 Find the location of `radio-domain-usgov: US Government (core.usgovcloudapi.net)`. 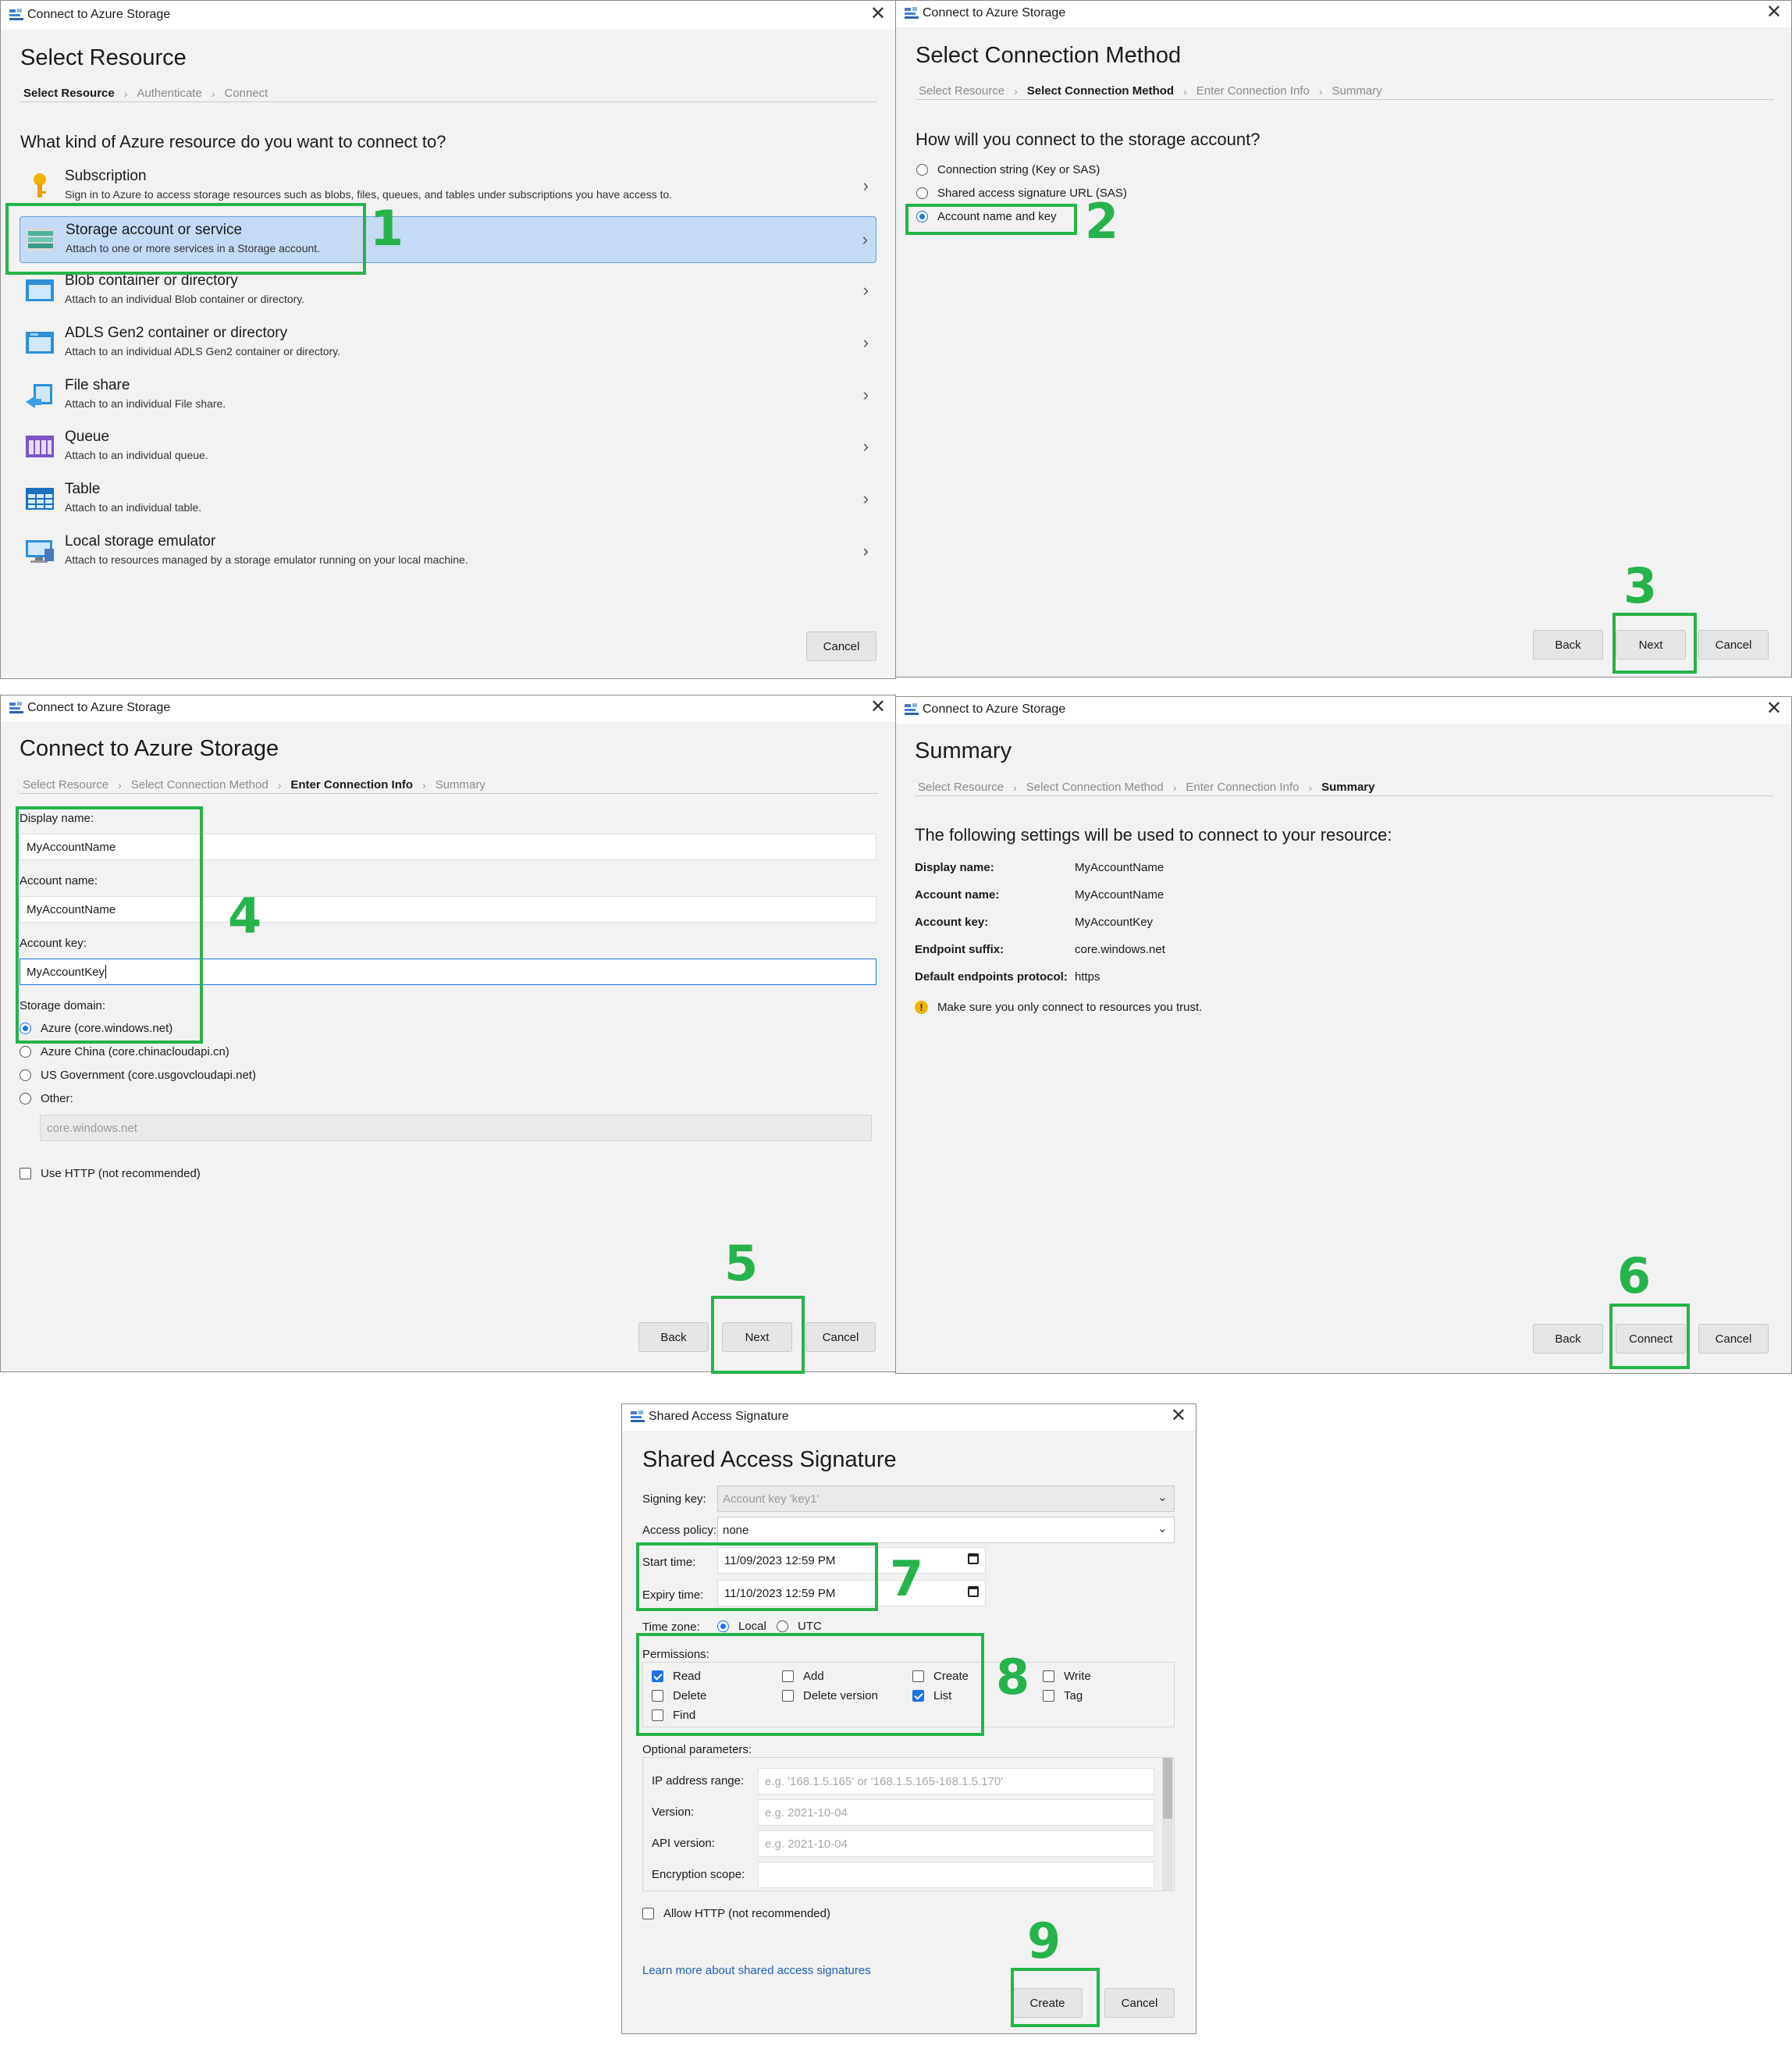

radio-domain-usgov: US Government (core.usgovcloudapi.net) is located at coordinates (138, 1075).